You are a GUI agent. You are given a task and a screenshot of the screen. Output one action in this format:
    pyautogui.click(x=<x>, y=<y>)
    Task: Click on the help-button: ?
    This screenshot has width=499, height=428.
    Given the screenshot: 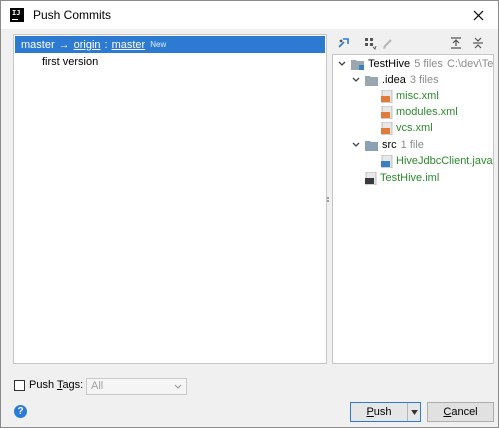 What is the action you would take?
    pyautogui.click(x=20, y=411)
    